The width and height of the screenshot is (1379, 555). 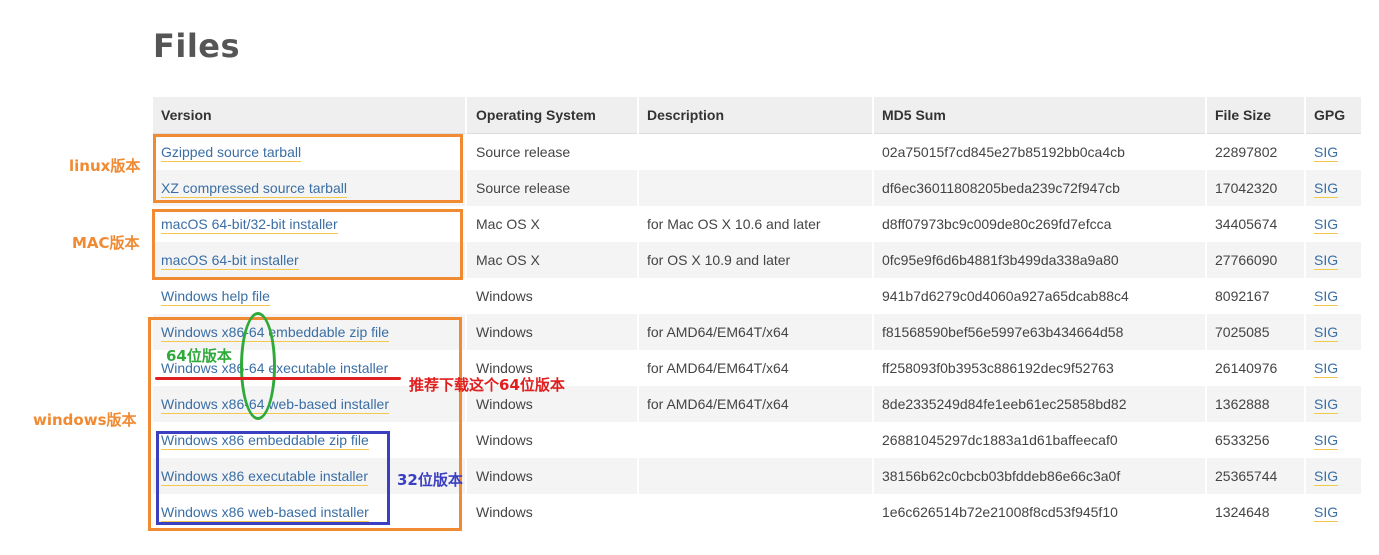 I want to click on description-cell: for Mac OS X 10.6 and later, so click(x=756, y=224).